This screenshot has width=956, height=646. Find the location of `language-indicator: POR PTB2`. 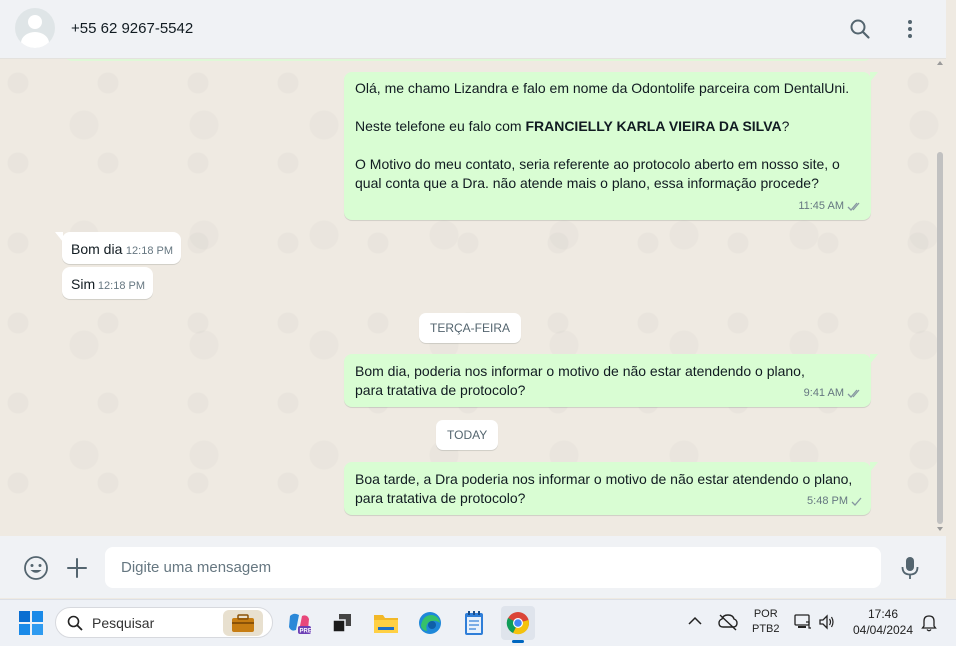

language-indicator: POR PTB2 is located at coordinates (766, 621).